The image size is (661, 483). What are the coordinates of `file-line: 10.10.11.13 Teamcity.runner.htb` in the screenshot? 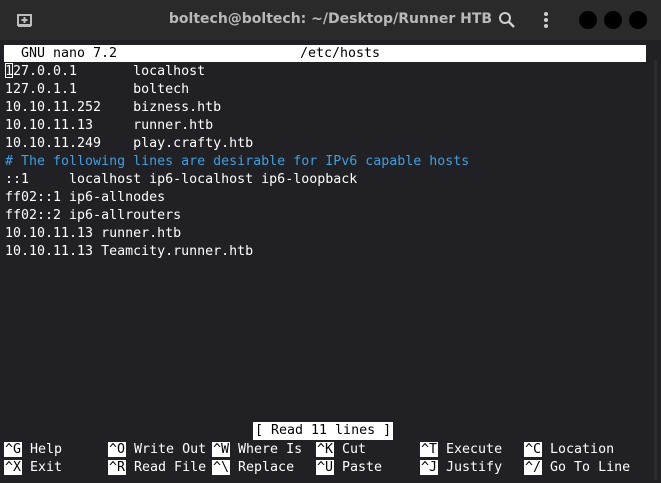 It's located at (129, 251).